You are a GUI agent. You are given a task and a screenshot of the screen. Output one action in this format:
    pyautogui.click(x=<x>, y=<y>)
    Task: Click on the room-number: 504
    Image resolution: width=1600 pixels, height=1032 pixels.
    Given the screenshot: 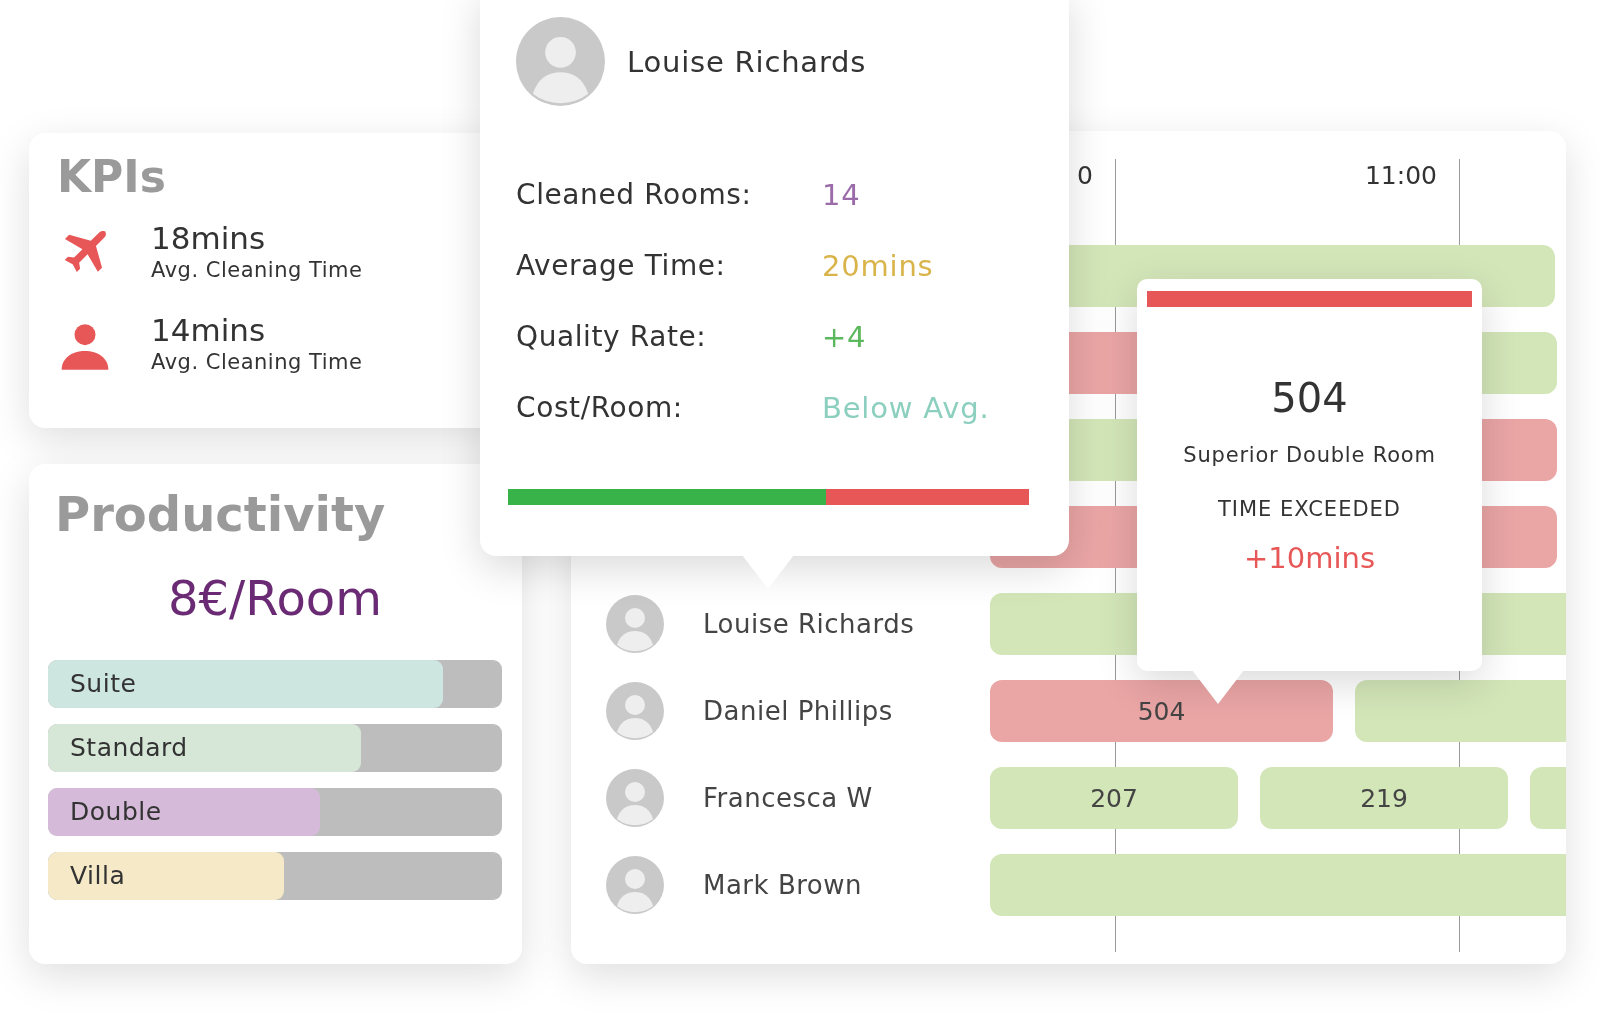 What is the action you would take?
    pyautogui.click(x=1309, y=398)
    